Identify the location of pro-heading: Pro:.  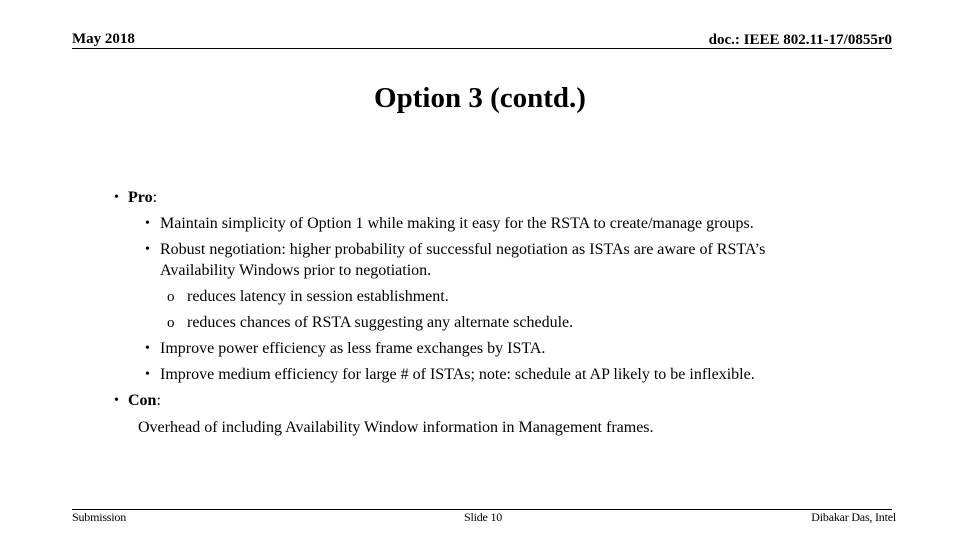
(142, 198).